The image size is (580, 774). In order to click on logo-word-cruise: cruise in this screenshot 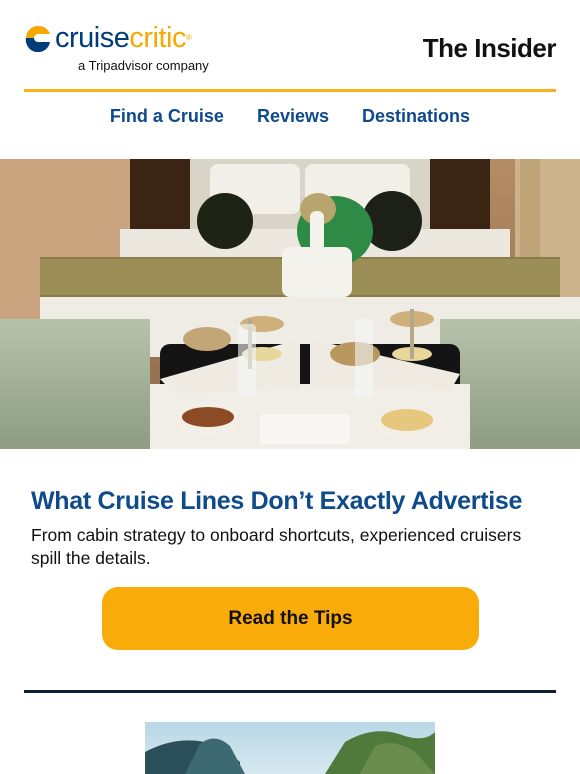, I will do `click(92, 38)`.